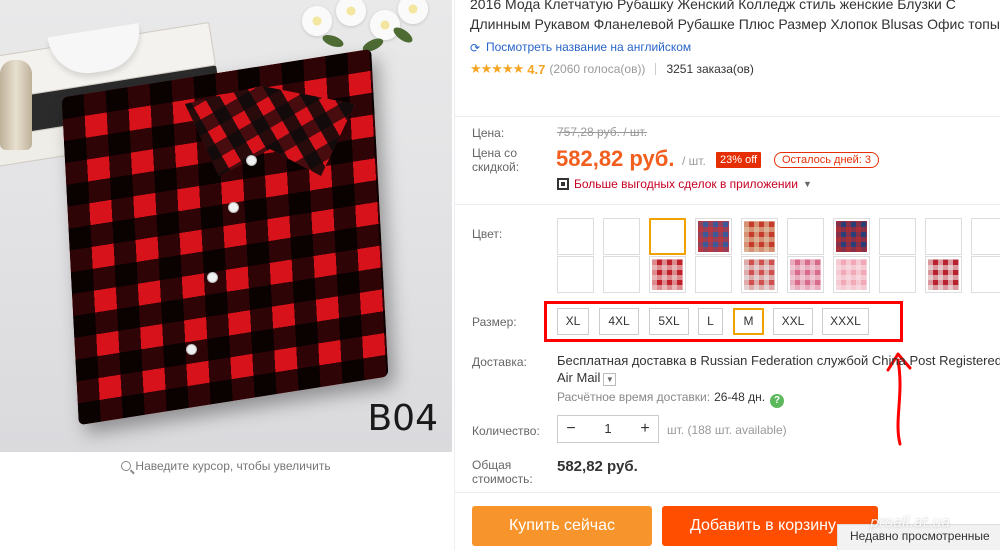 The height and width of the screenshot is (550, 1000). I want to click on chevron-down-icon: ▼, so click(807, 184).